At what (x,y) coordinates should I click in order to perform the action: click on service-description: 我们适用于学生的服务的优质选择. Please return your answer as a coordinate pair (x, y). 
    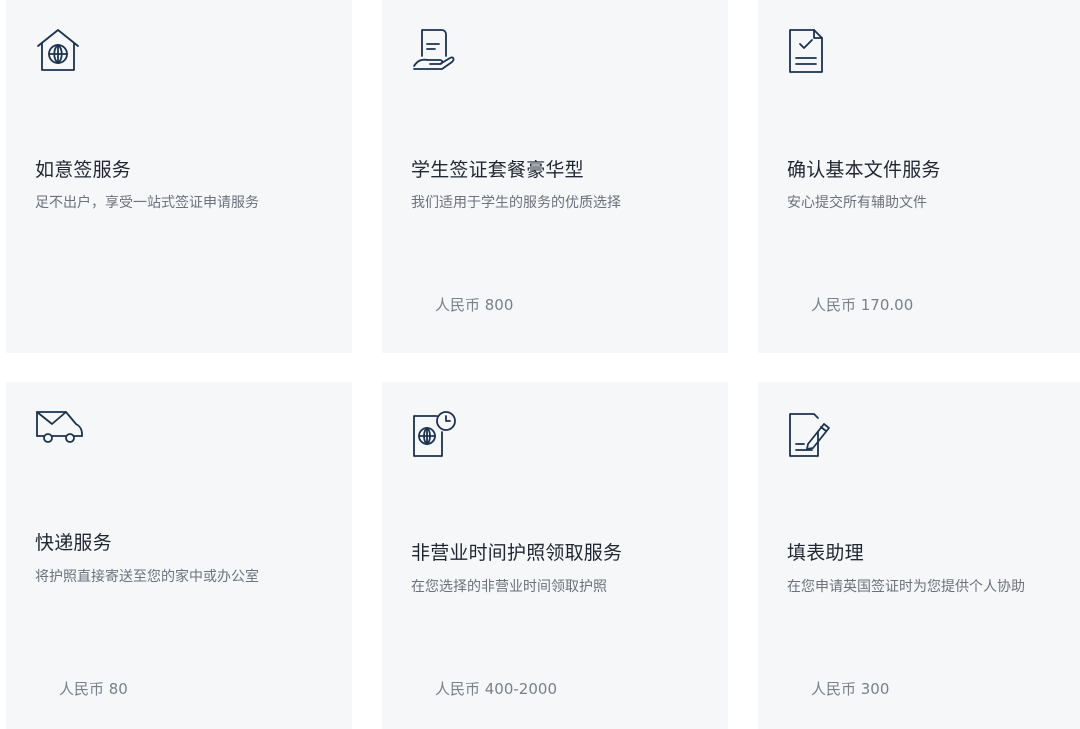
    Looking at the image, I should click on (516, 203).